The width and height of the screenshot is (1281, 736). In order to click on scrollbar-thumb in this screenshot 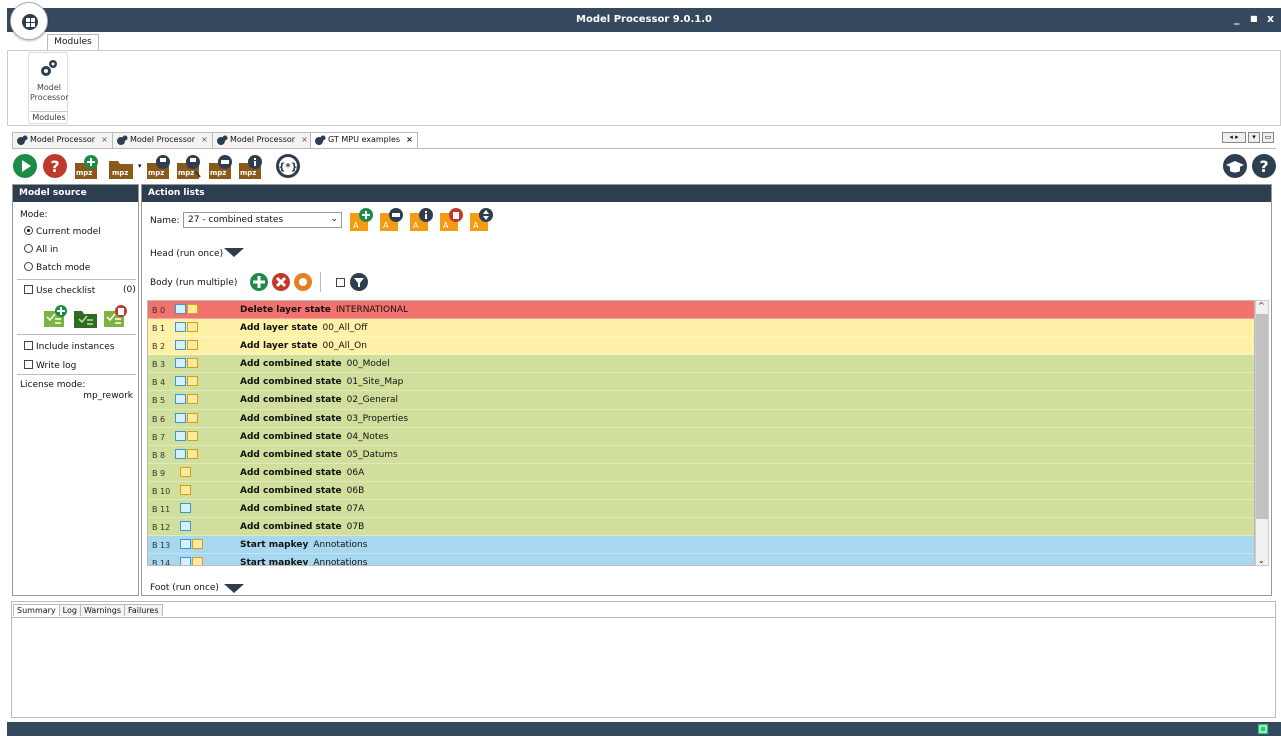, I will do `click(1262, 416)`.